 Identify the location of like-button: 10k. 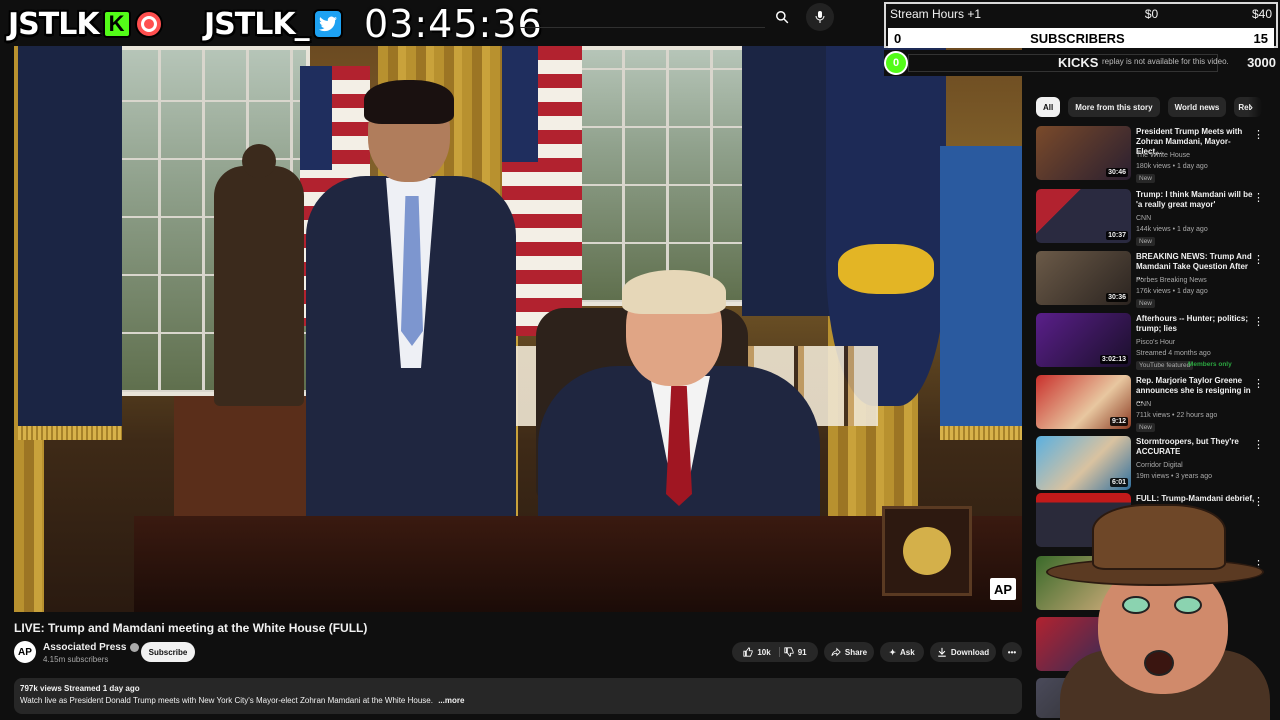
(761, 652).